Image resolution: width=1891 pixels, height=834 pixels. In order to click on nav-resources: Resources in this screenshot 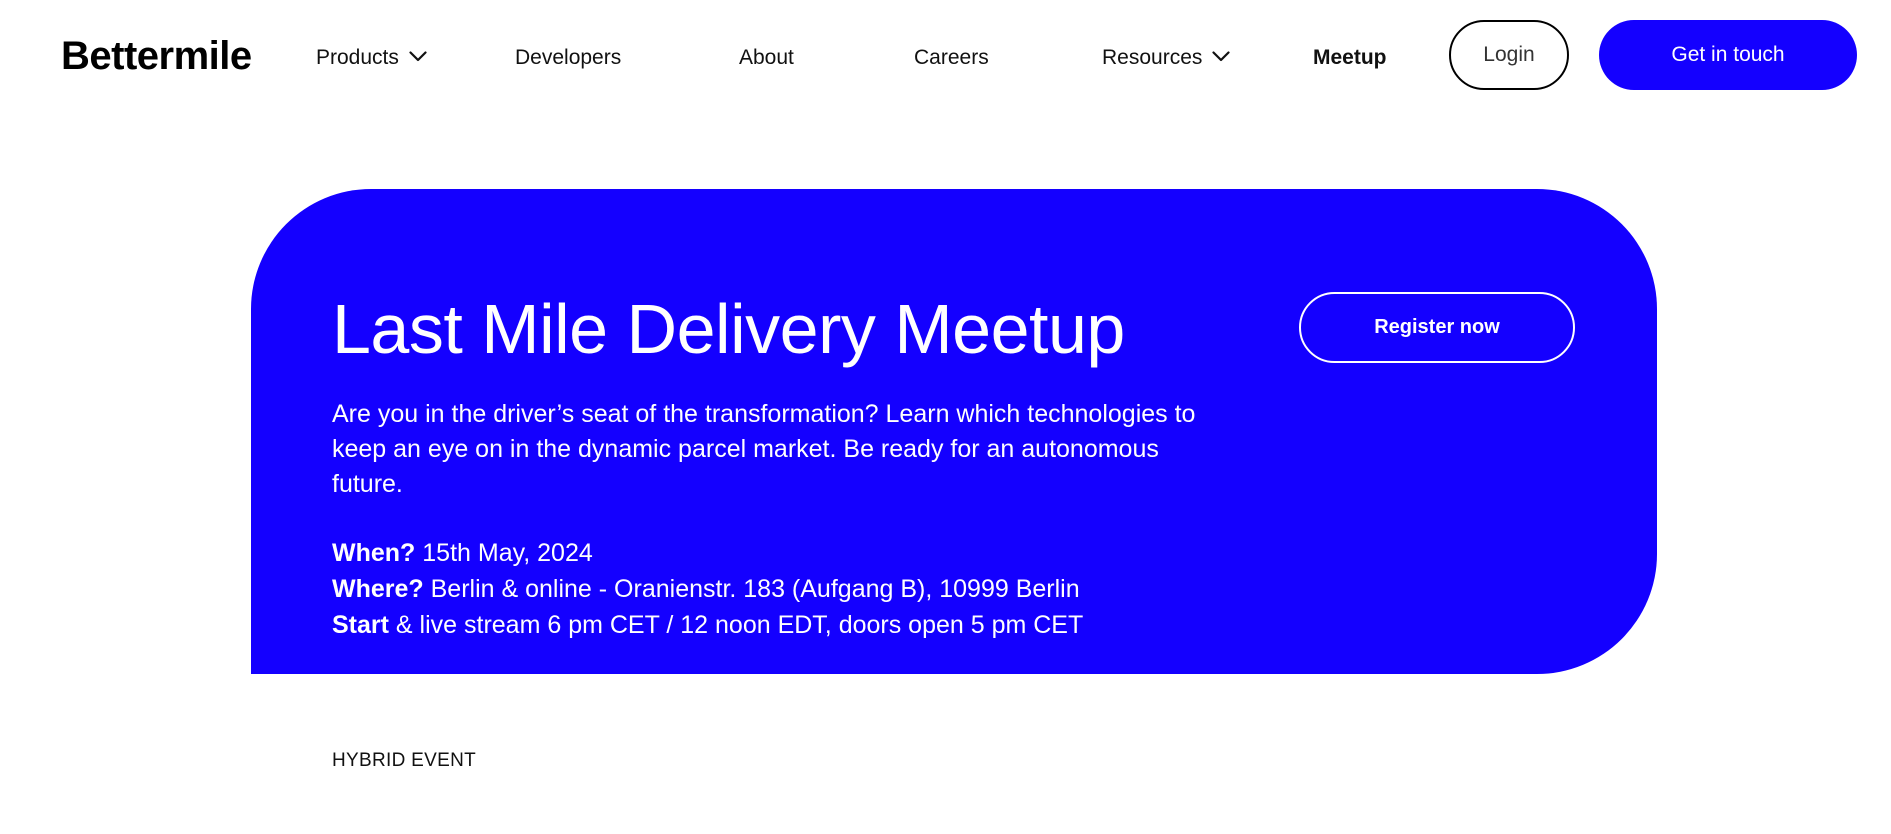, I will do `click(1166, 58)`.